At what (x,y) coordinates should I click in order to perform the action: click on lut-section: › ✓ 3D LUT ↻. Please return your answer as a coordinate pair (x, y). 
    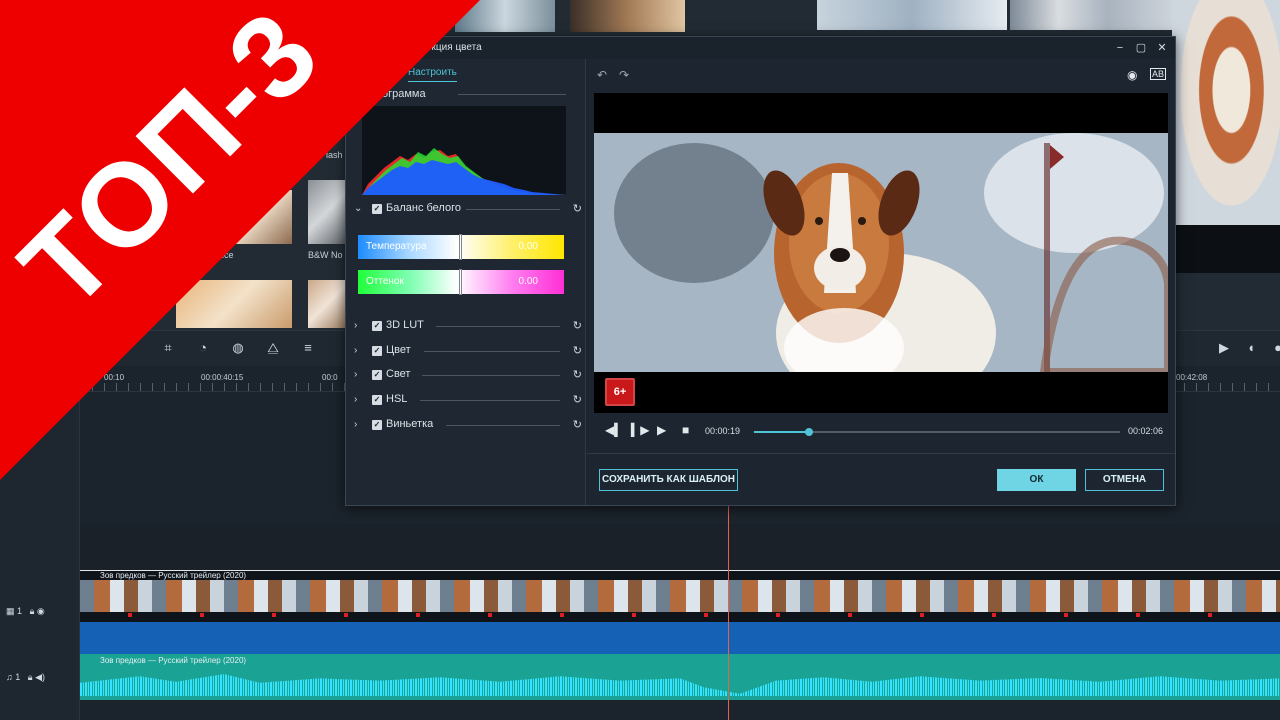
    Looking at the image, I should click on (468, 326).